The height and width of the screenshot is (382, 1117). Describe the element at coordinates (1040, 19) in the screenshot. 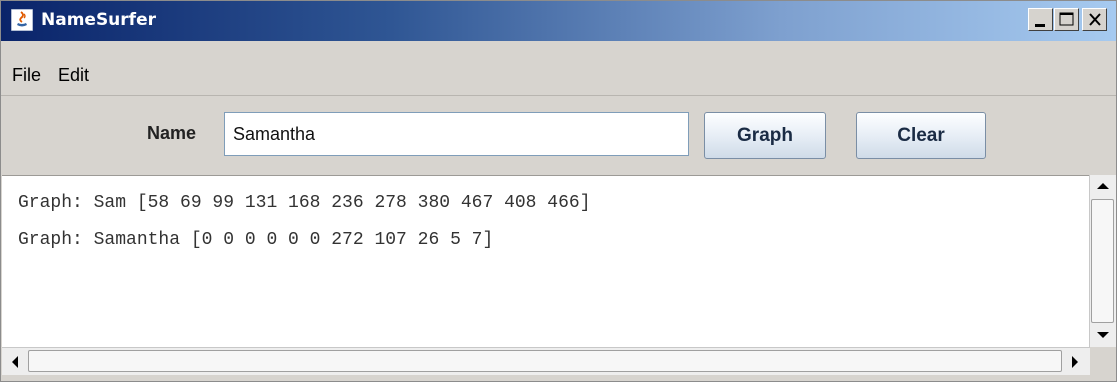

I see `minimize-button` at that location.